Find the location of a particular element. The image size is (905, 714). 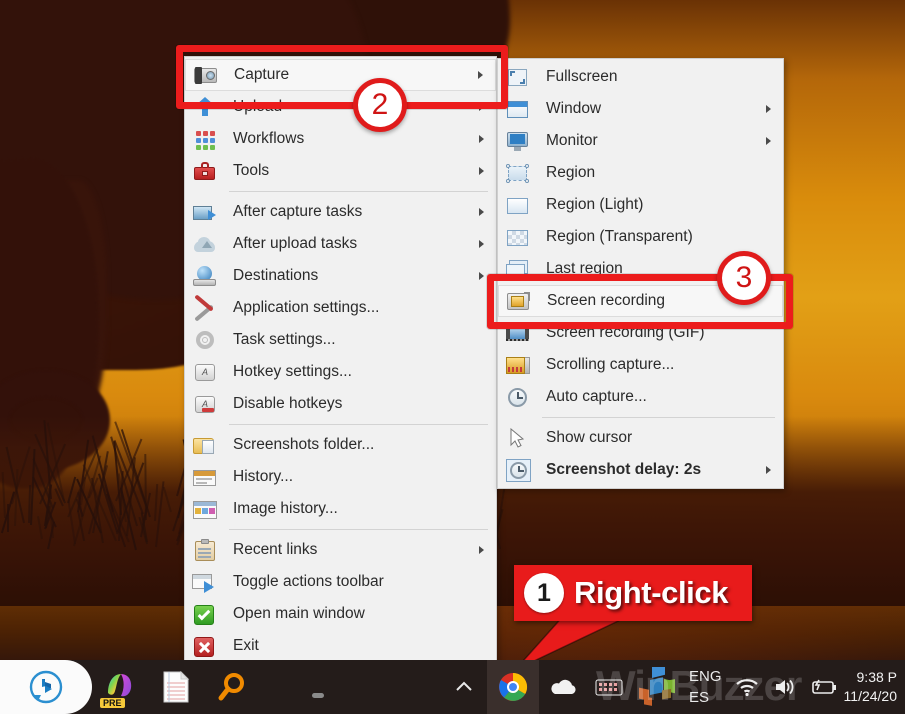

windows-taskbar: PRE ENG ES 9:38 P 11/24/20 WinBuzzer is located at coordinates (452, 687).